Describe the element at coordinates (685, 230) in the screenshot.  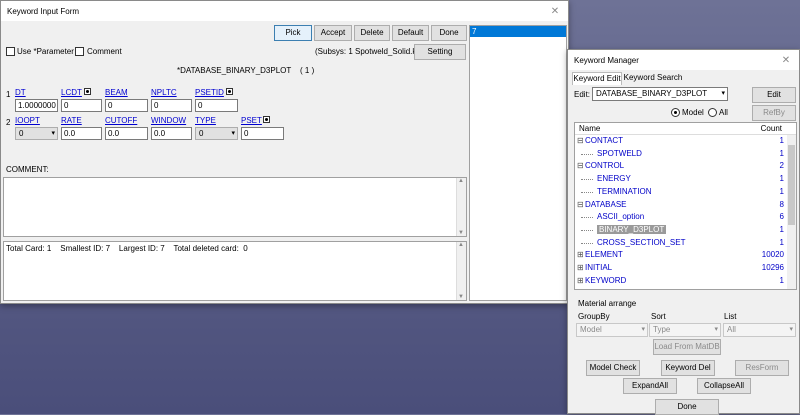
I see `tree-row: BINARY_D3PLOT 1` at that location.